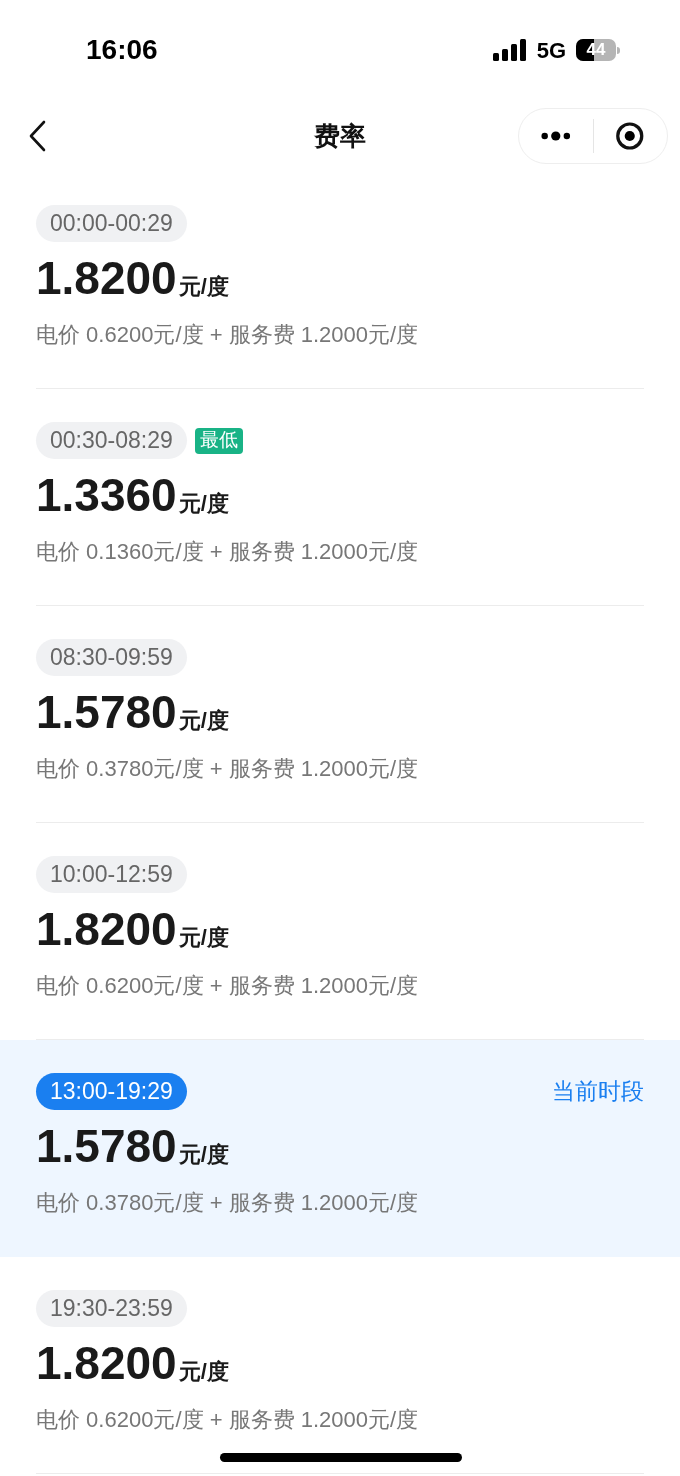  I want to click on page-title: 费率, so click(340, 136).